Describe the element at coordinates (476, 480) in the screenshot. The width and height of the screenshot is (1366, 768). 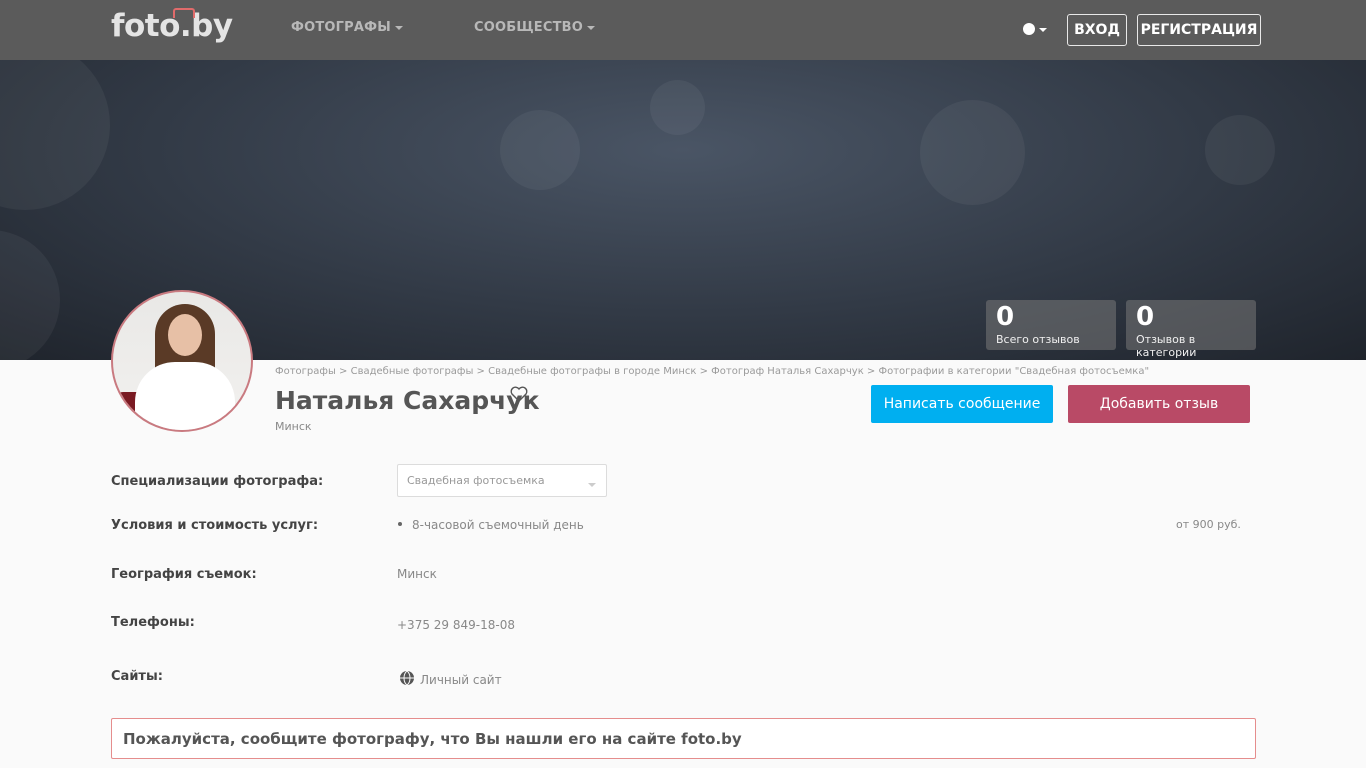
I see `specialization-select-value: Свадебная фотосъемка` at that location.